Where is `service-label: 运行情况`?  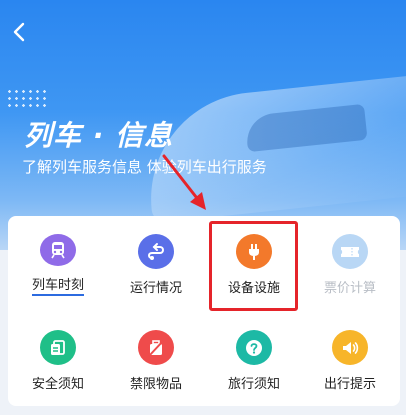
service-label: 运行情况 is located at coordinates (155, 288).